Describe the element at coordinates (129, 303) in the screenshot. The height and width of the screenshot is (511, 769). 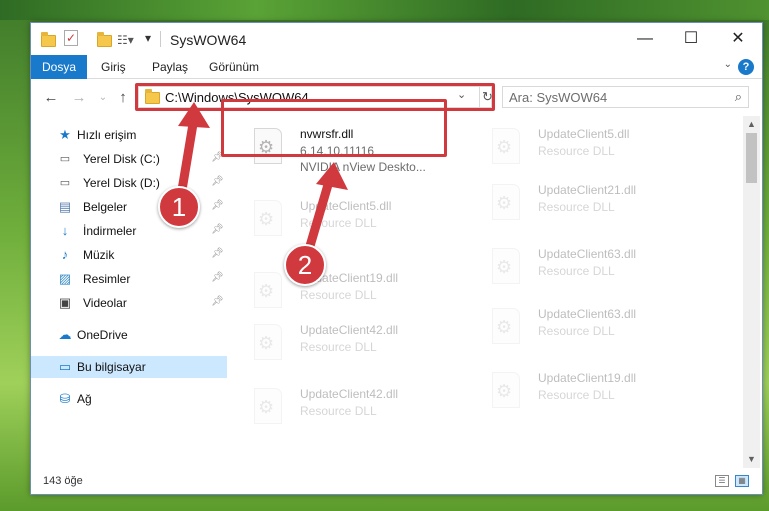
I see `sidebar-item-videos: ▣ Videolar 📌︎` at that location.